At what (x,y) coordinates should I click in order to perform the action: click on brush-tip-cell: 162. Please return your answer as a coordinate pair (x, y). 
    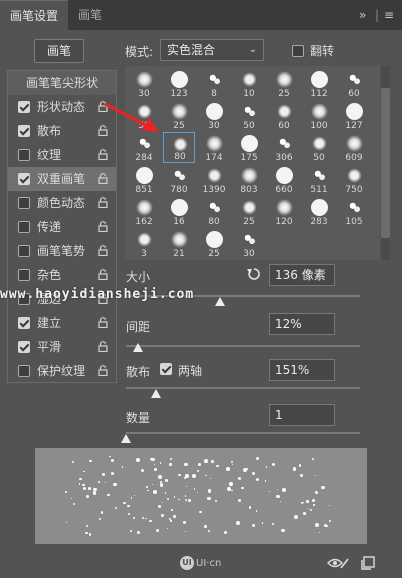
    Looking at the image, I should click on (144, 211).